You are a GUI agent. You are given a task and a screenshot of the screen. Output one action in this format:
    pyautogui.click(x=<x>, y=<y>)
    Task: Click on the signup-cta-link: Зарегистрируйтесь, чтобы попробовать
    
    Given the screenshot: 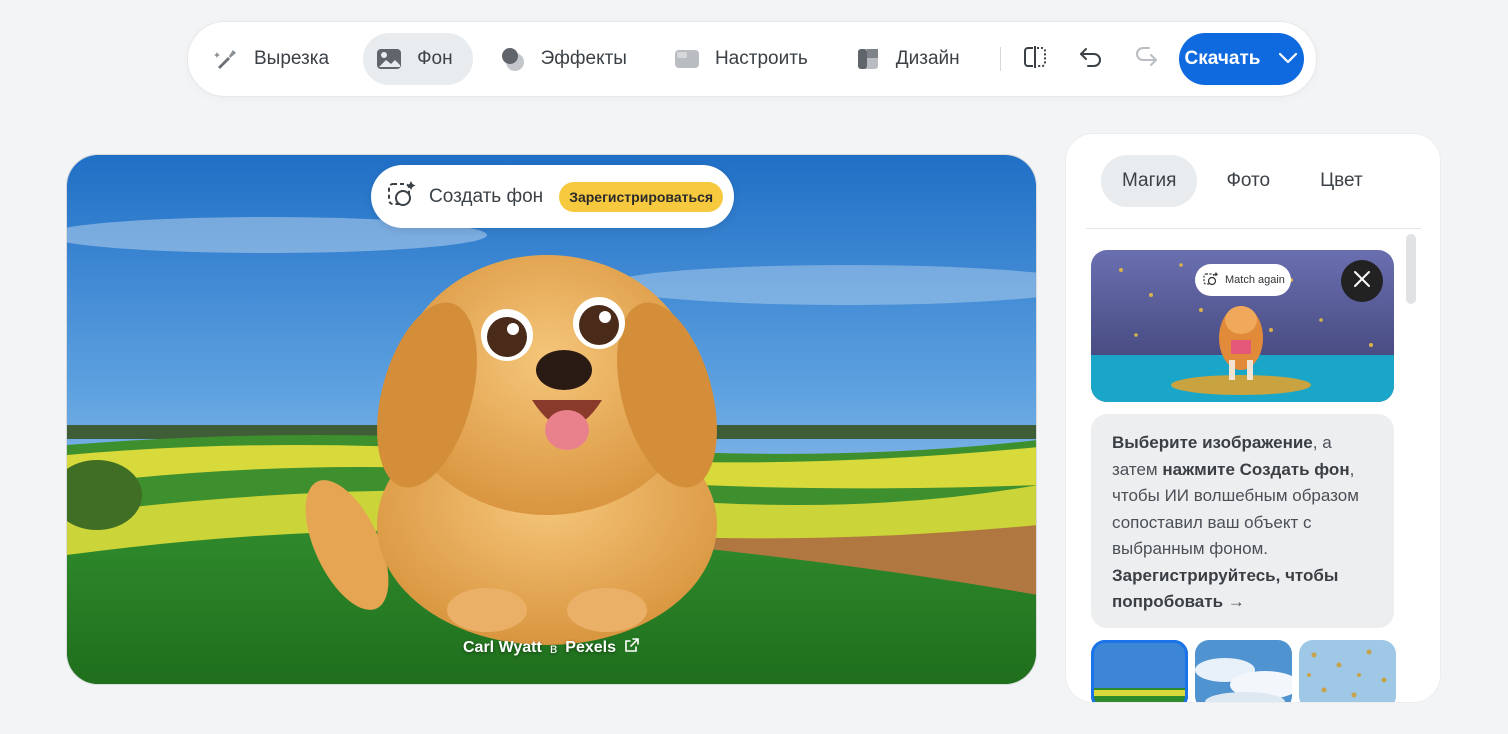 What is the action you would take?
    pyautogui.click(x=1225, y=589)
    